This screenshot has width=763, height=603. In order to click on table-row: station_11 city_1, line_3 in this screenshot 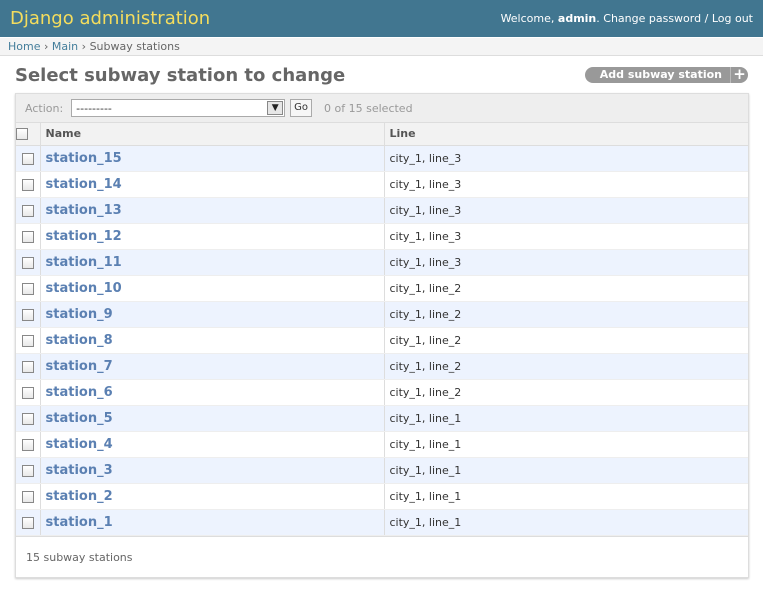, I will do `click(382, 262)`.